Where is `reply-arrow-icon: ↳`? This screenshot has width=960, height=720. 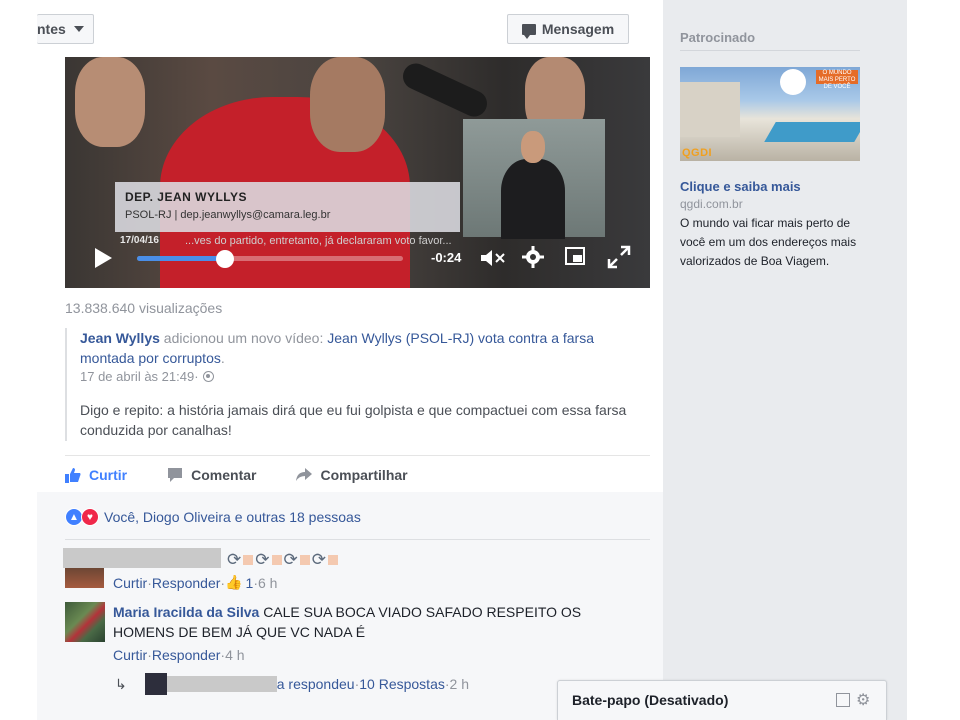 reply-arrow-icon: ↳ is located at coordinates (121, 683).